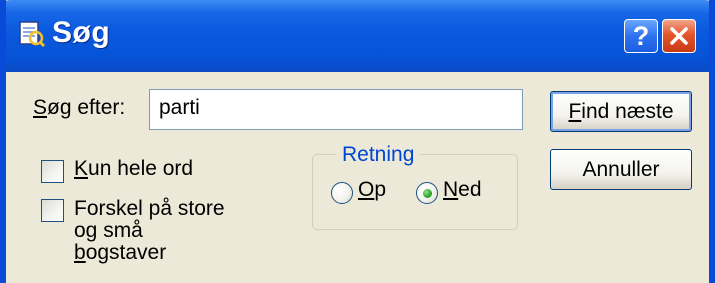  What do you see at coordinates (342, 193) in the screenshot?
I see `direction-up-radio` at bounding box center [342, 193].